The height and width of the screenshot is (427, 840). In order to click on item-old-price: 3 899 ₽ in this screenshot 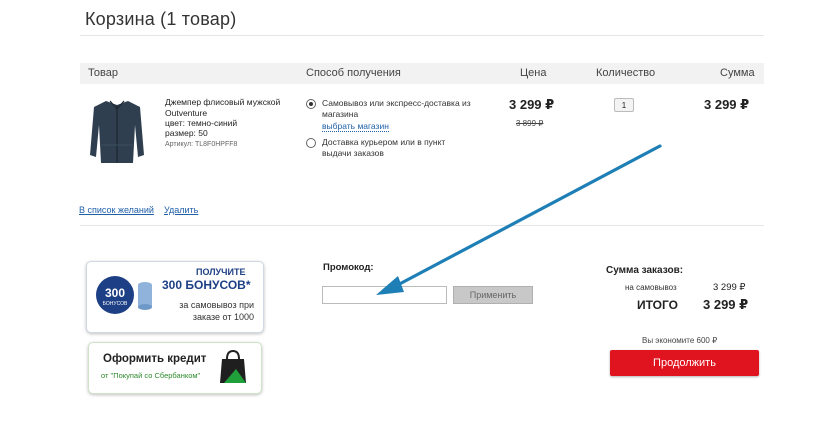, I will do `click(530, 123)`.